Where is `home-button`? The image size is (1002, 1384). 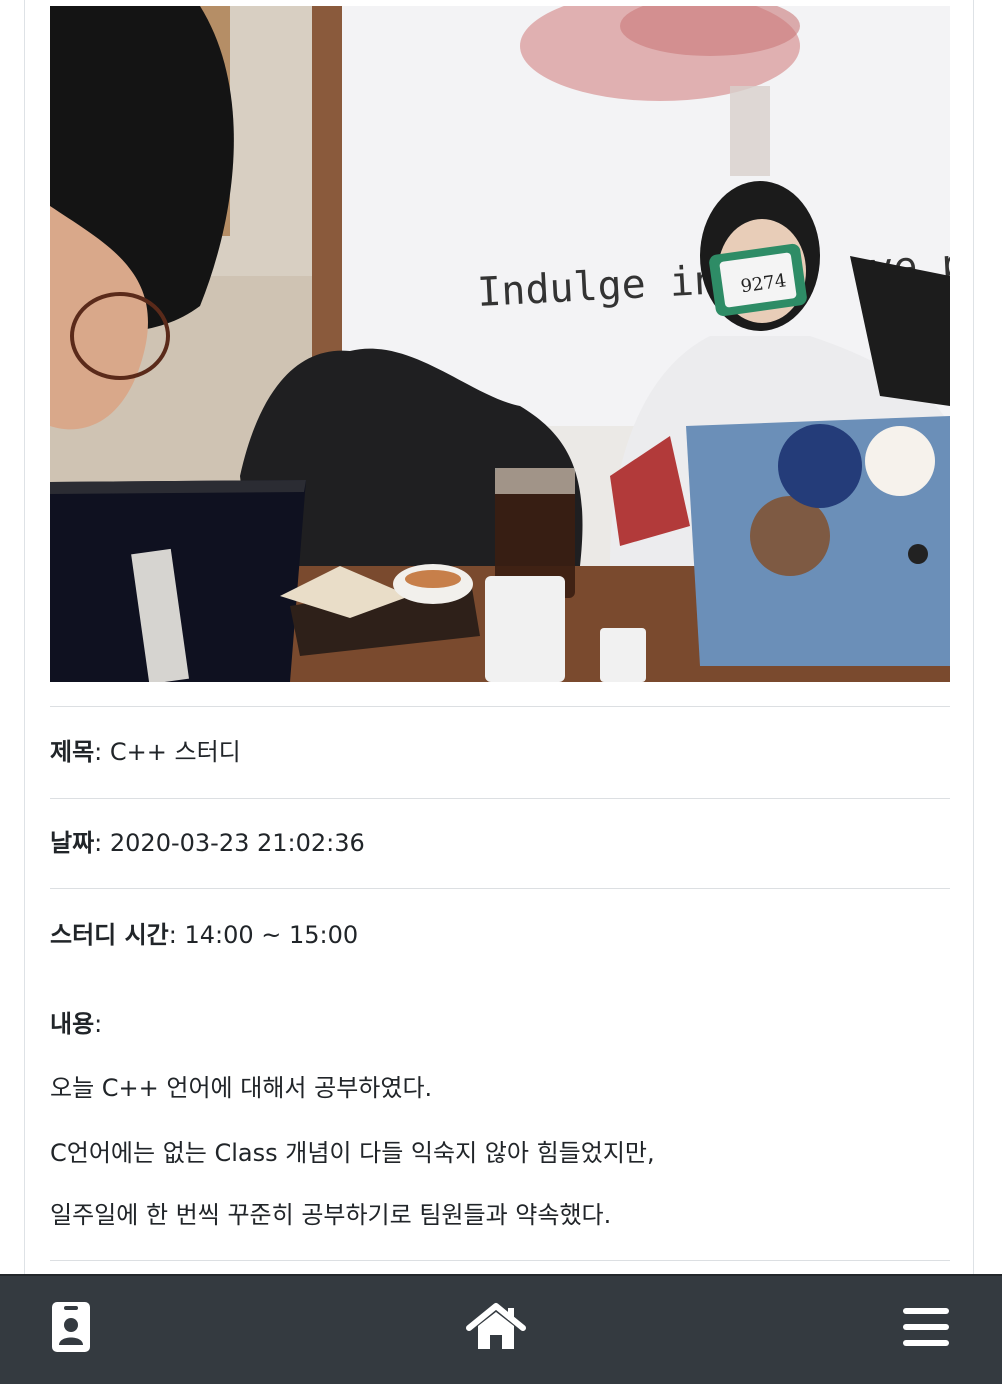
home-button is located at coordinates (496, 1327).